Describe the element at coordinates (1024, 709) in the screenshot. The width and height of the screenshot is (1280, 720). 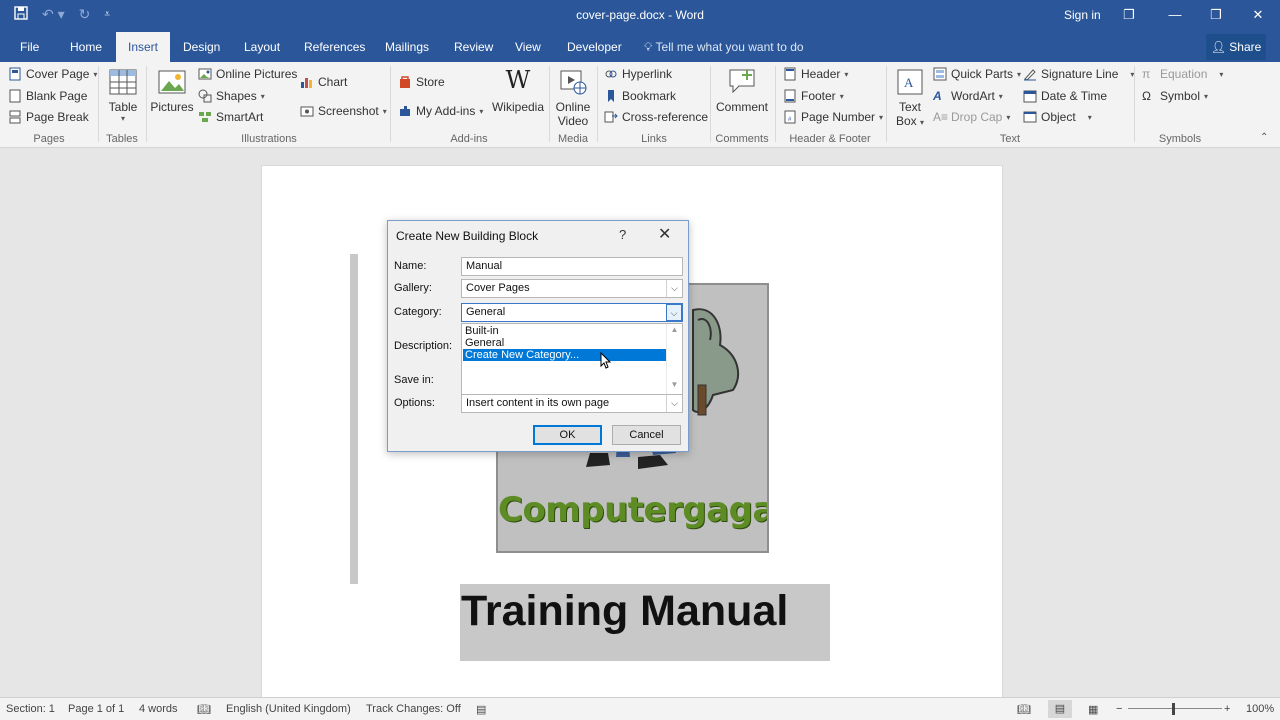
I see `read-mode-icon: 📖︎` at that location.